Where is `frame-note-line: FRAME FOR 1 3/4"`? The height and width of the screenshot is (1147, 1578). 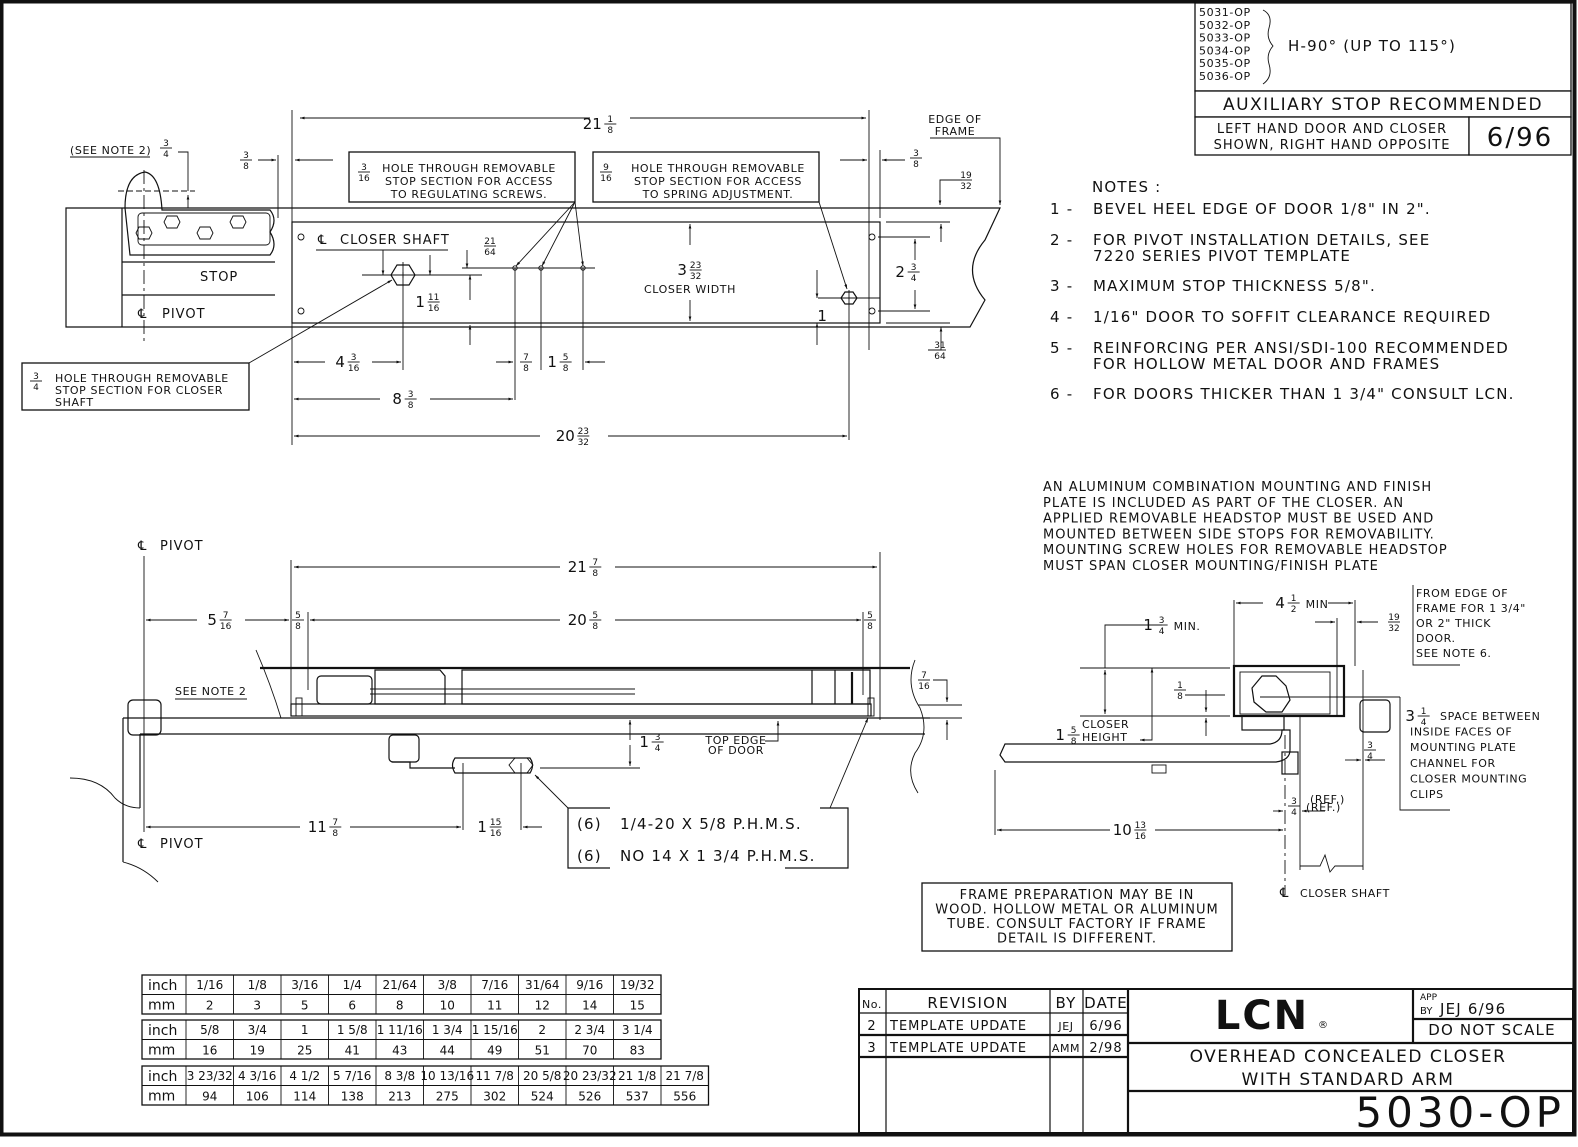
frame-note-line: FRAME FOR 1 3/4" is located at coordinates (1471, 608).